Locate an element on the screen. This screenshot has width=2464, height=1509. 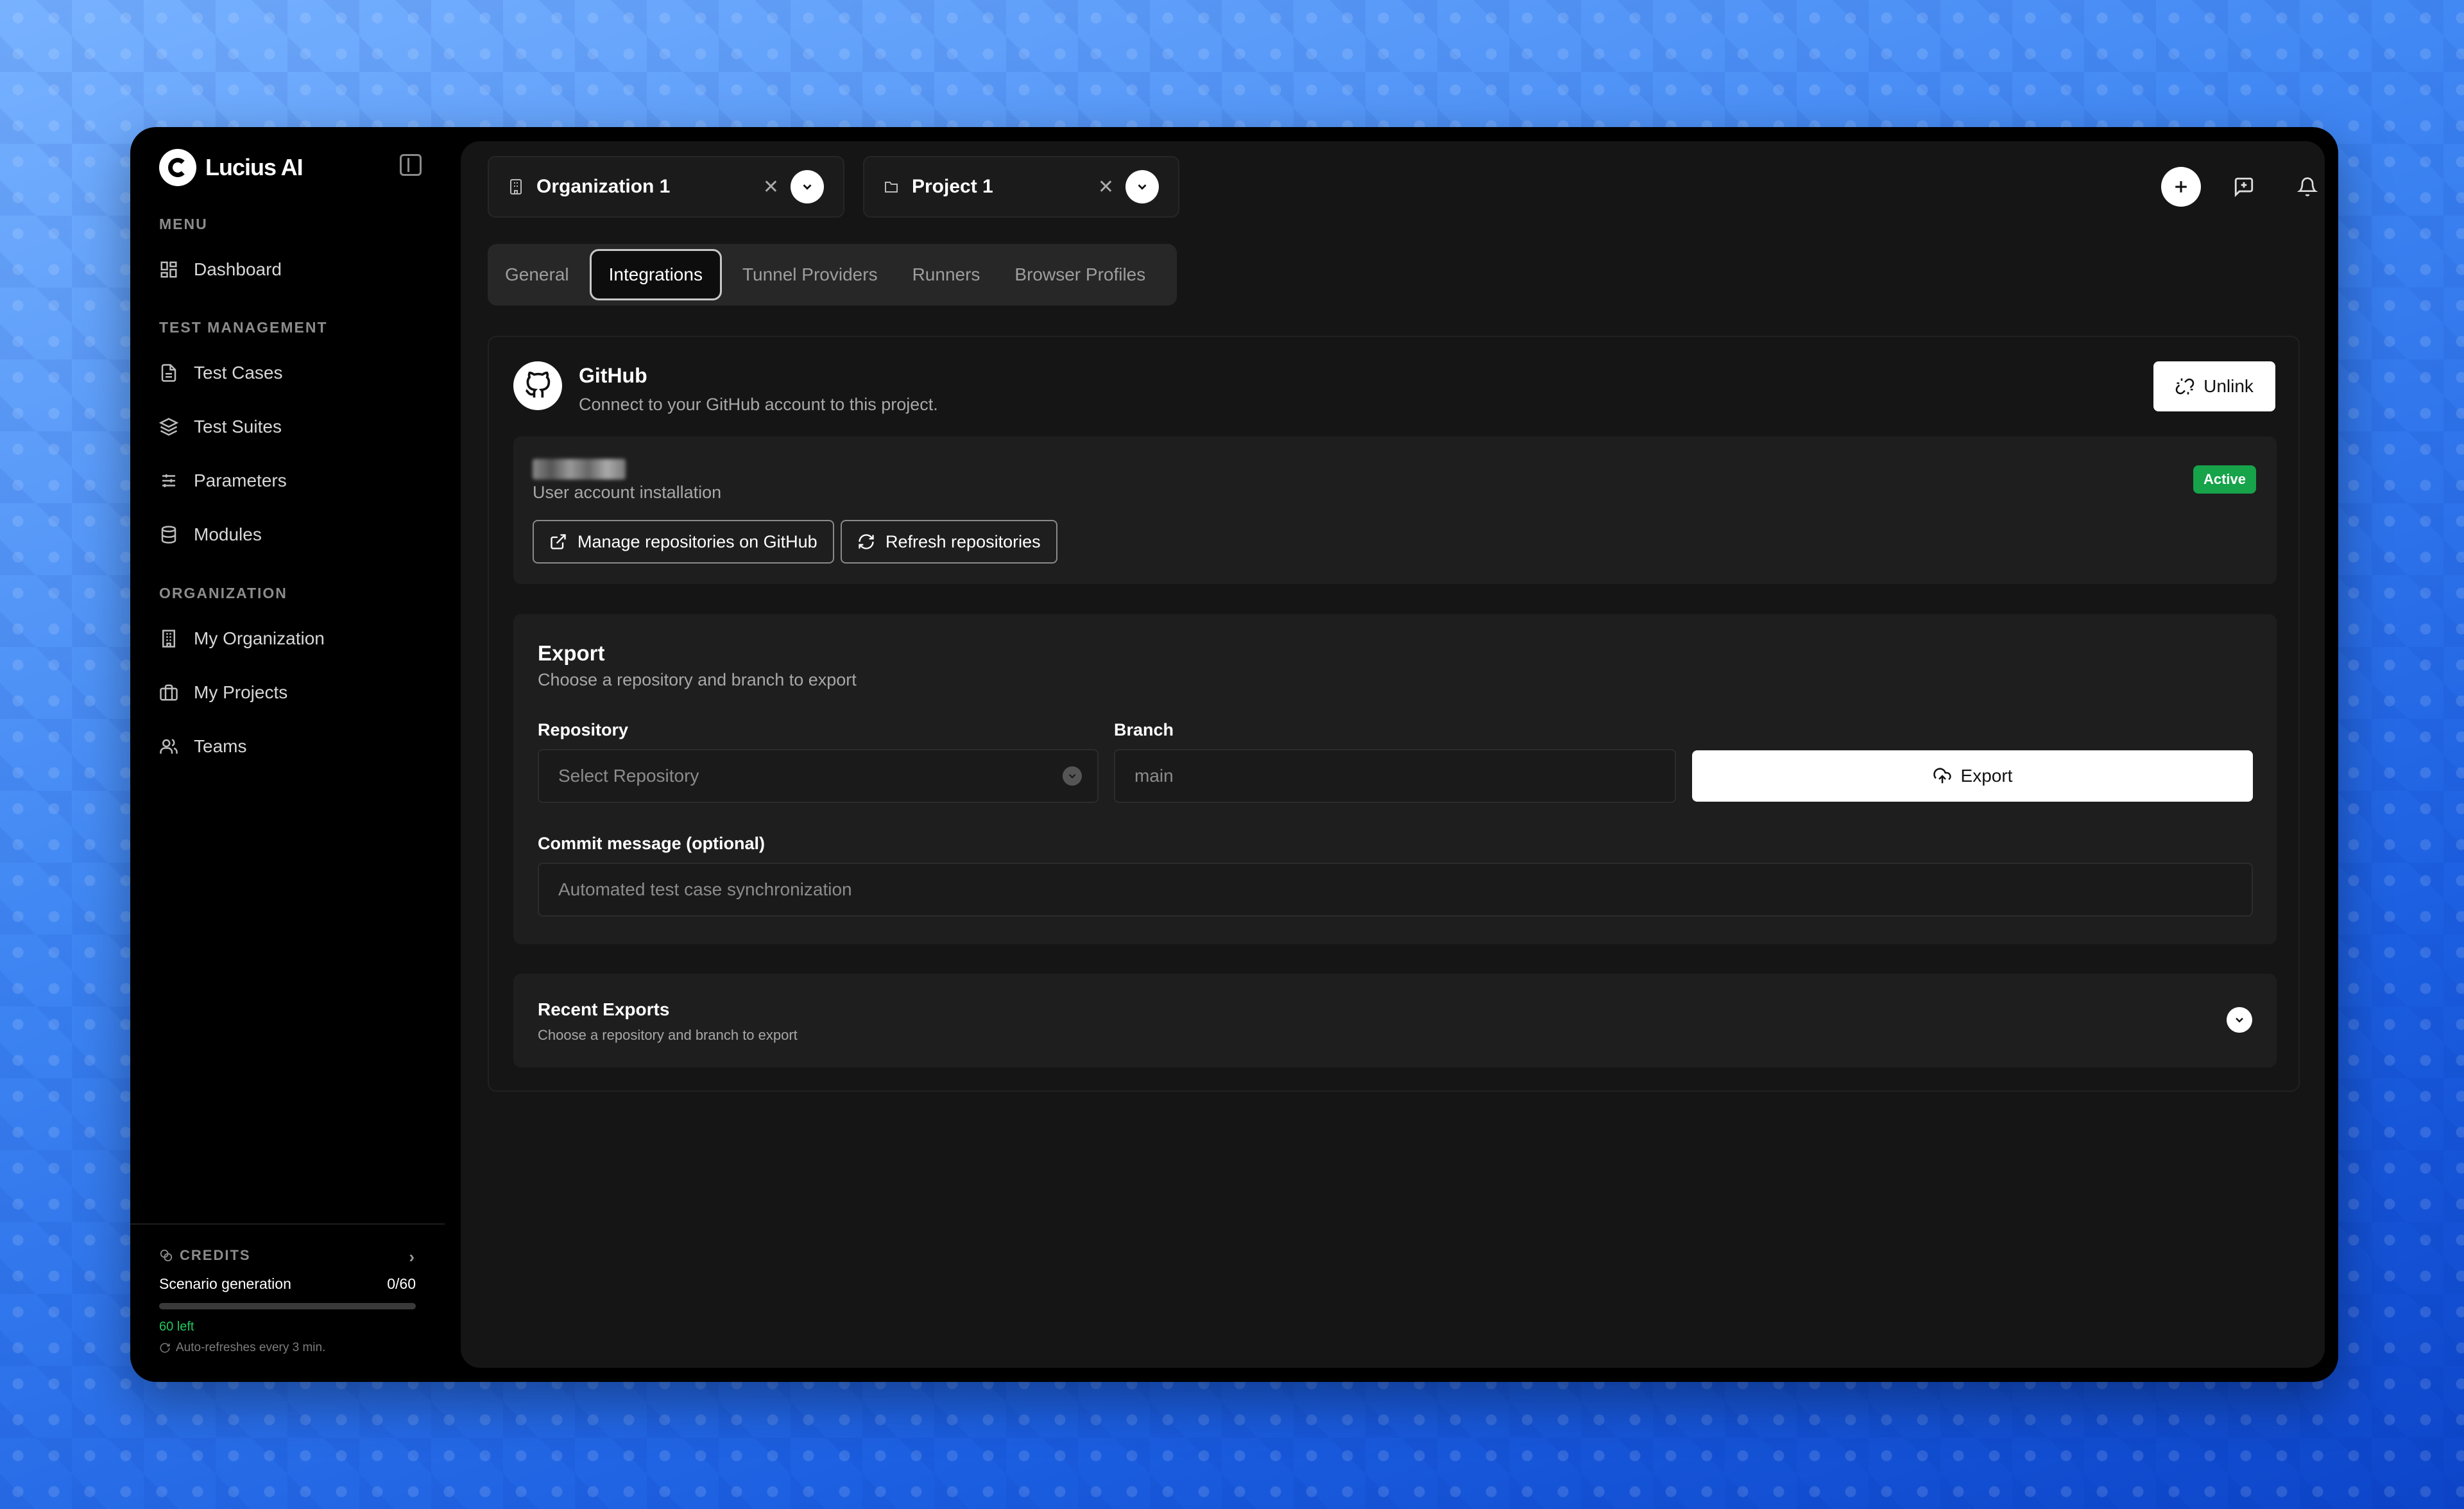
add-button is located at coordinates (2181, 187).